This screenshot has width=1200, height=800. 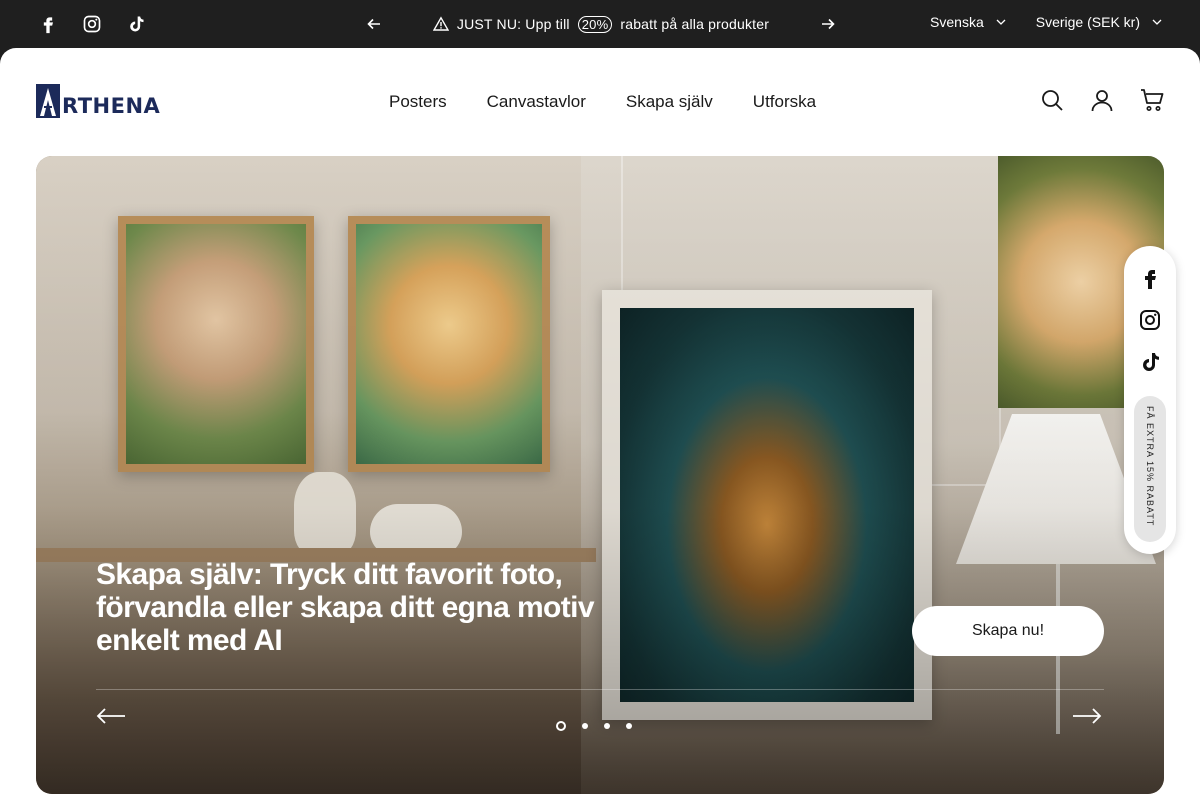 I want to click on country-selector: Sverige (SEK kr), so click(x=1099, y=22).